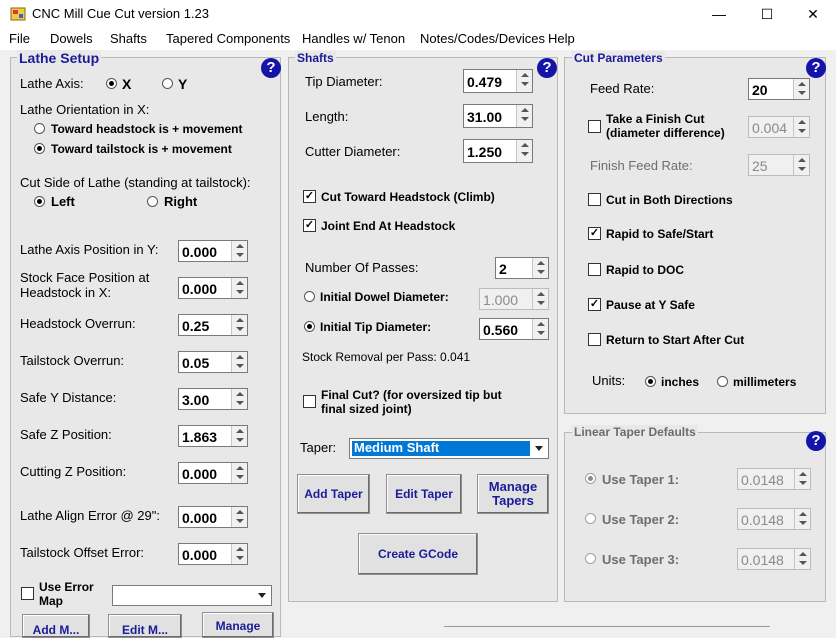 The image size is (836, 638). Describe the element at coordinates (594, 126) in the screenshot. I see `finish-cut-checkbox` at that location.